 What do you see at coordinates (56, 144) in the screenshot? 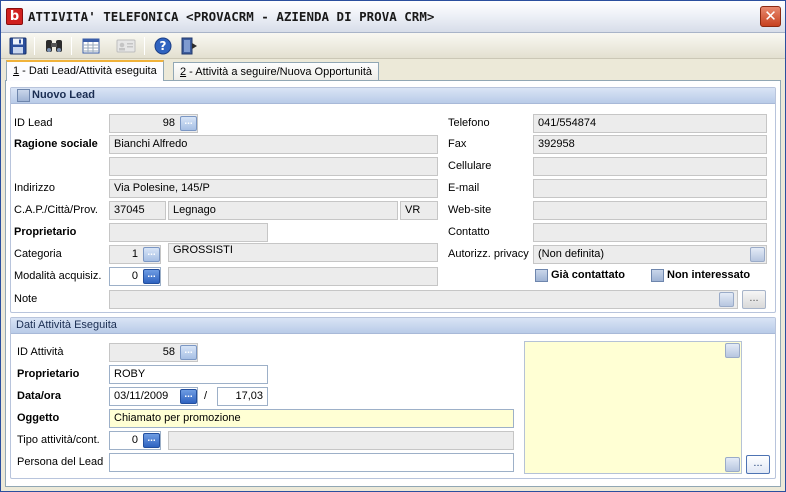
I see `ragione-sociale-label: Ragione sociale` at bounding box center [56, 144].